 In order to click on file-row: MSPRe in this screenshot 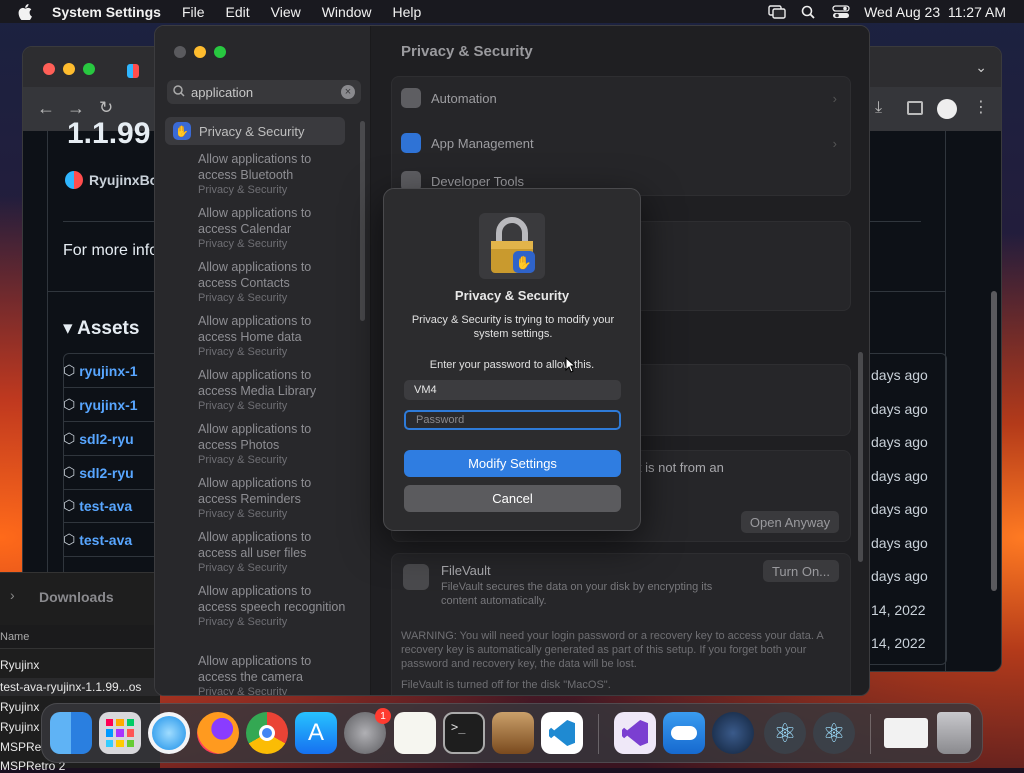, I will do `click(20, 747)`.